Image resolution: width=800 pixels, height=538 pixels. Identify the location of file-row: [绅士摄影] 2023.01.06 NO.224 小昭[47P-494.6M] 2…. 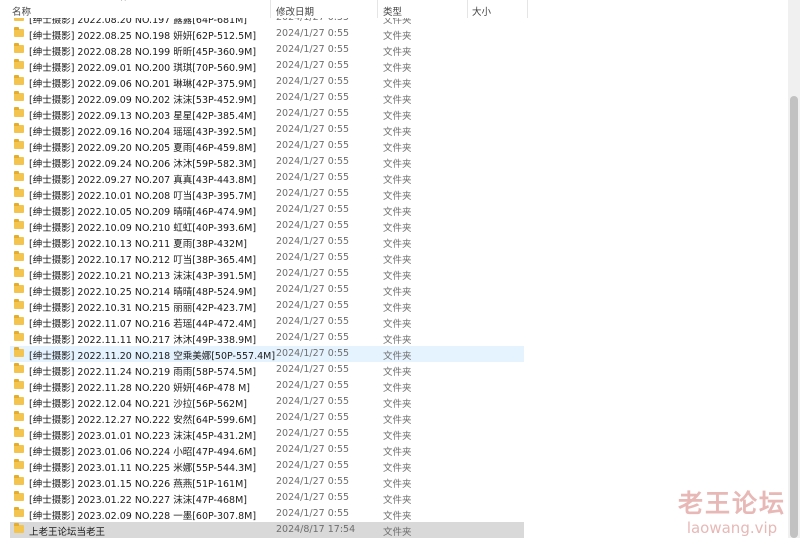
(267, 450).